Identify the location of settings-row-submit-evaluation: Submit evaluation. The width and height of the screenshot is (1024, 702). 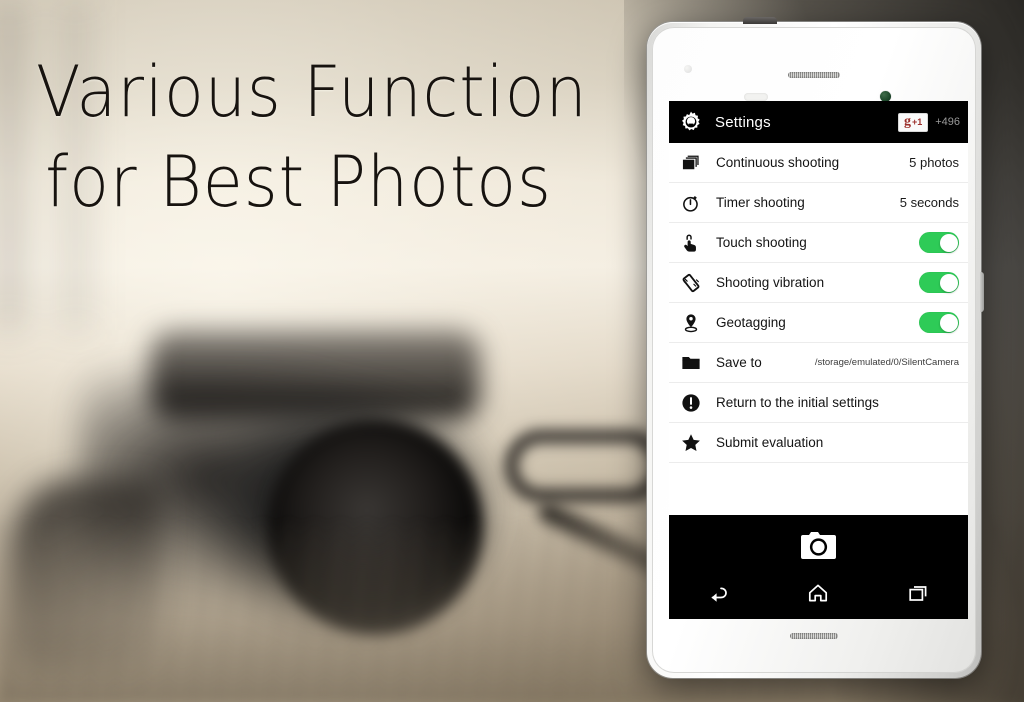
(818, 443).